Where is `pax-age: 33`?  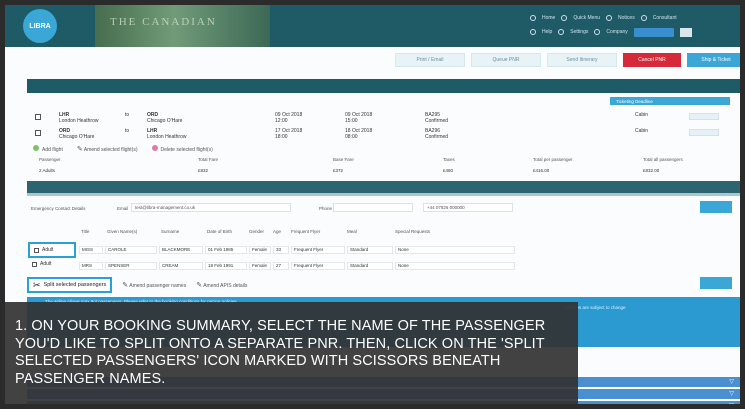
pax-age: 33 is located at coordinates (281, 250).